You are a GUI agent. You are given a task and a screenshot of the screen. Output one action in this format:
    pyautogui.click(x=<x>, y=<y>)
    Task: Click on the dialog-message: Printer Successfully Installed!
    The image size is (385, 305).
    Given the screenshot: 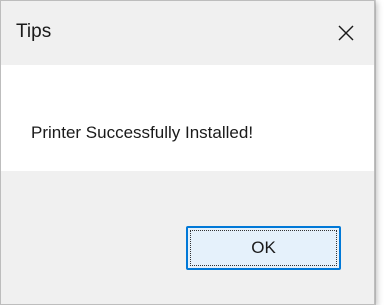 What is the action you would take?
    pyautogui.click(x=142, y=132)
    